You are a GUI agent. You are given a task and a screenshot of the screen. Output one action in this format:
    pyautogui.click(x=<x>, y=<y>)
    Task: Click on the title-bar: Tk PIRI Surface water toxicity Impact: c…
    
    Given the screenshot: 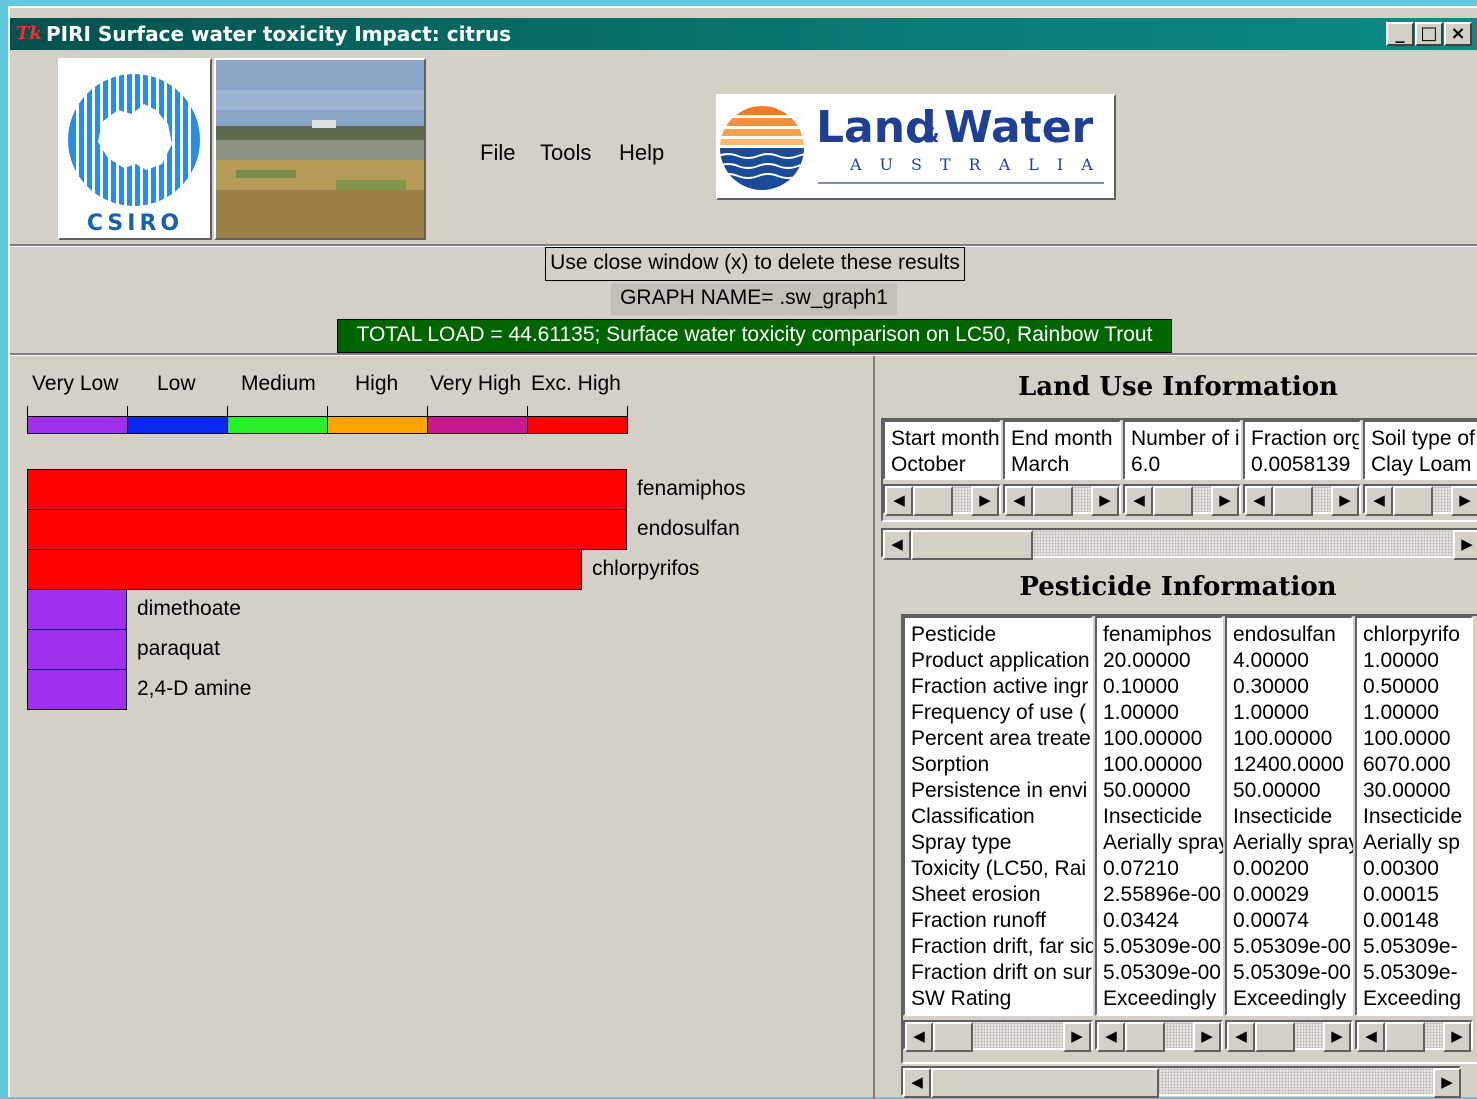 What is the action you would take?
    pyautogui.click(x=743, y=34)
    